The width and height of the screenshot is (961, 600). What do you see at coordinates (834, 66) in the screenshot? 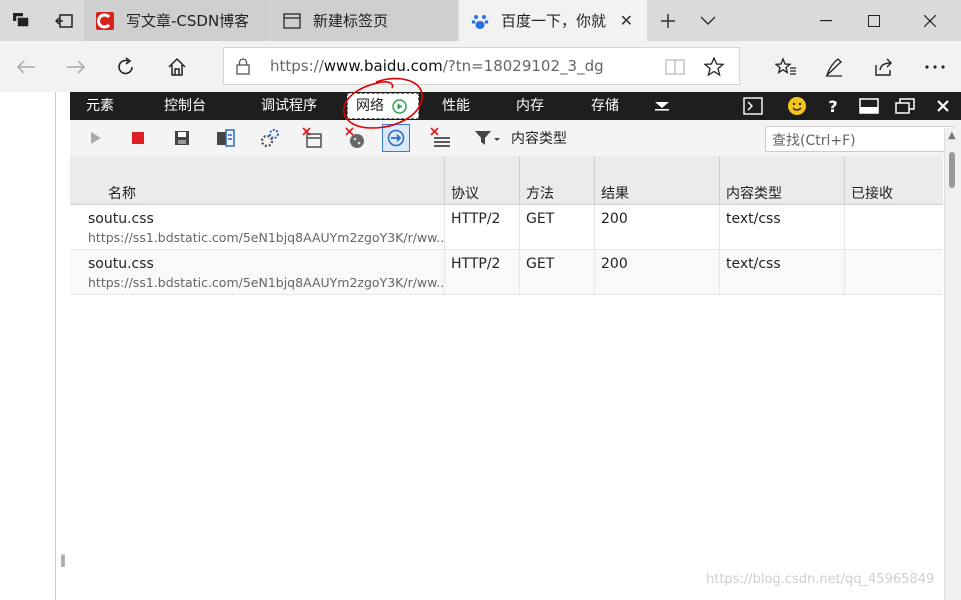
I see `pen-annotate-icon` at bounding box center [834, 66].